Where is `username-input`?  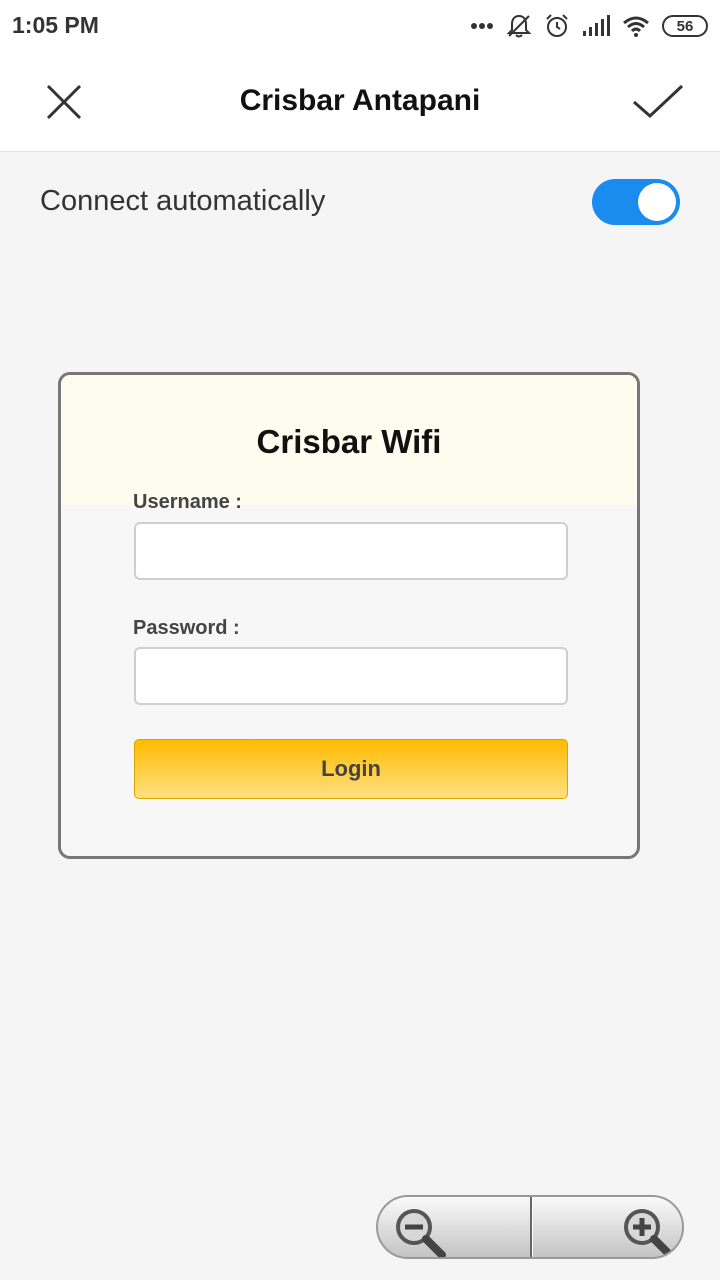
username-input is located at coordinates (351, 551).